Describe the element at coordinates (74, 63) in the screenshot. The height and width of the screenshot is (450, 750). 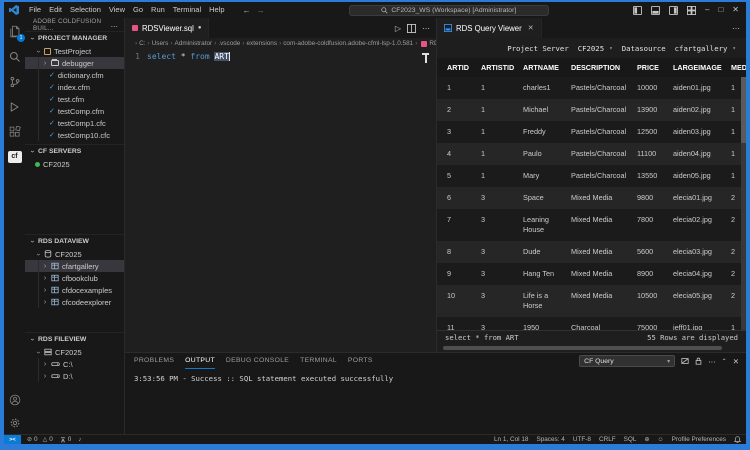
I see `tree-item-folder-debugger: › debugger` at that location.